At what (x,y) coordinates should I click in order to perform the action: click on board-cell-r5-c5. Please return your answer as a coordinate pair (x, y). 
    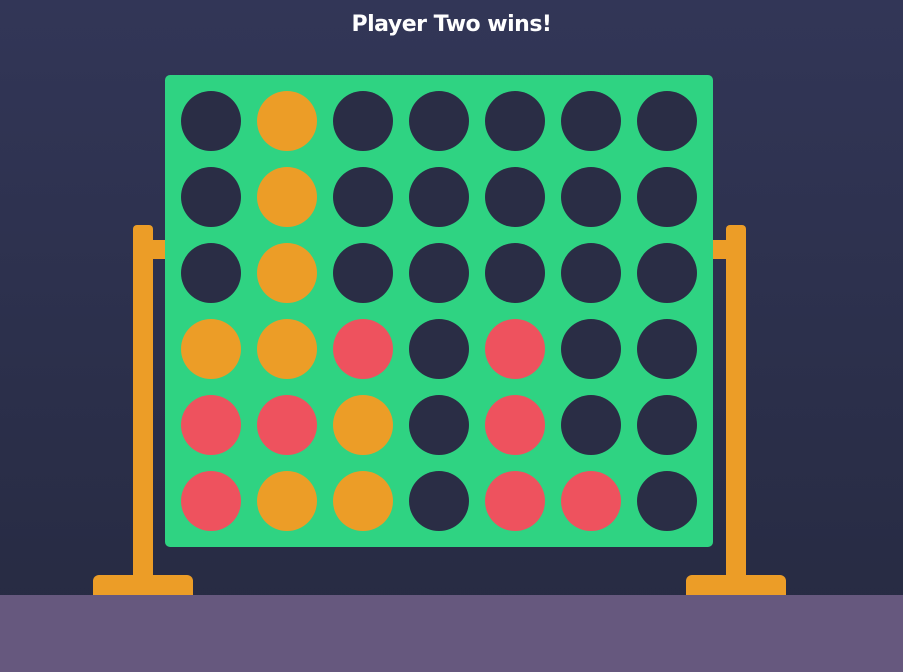
    Looking at the image, I should click on (515, 425).